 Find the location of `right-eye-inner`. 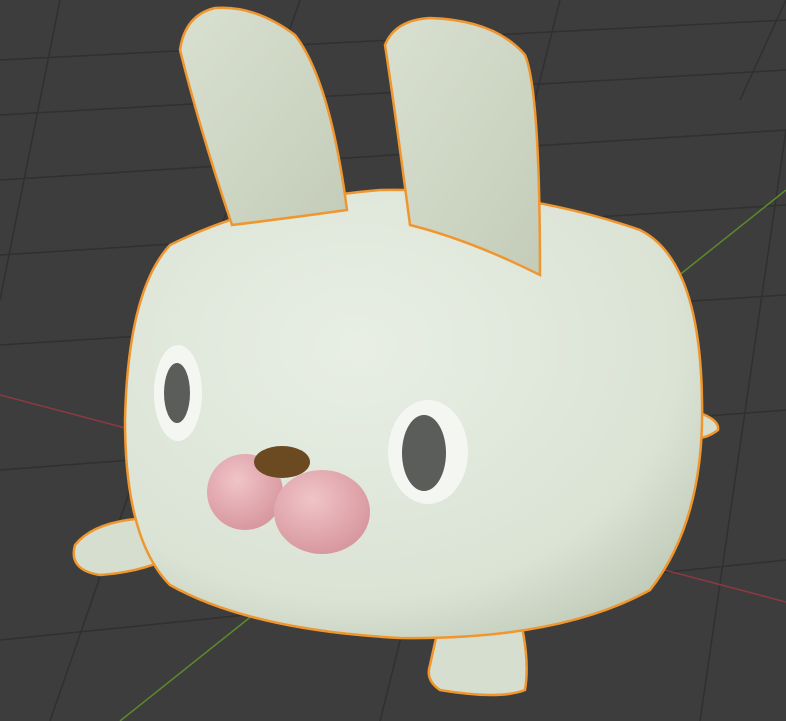

right-eye-inner is located at coordinates (424, 453).